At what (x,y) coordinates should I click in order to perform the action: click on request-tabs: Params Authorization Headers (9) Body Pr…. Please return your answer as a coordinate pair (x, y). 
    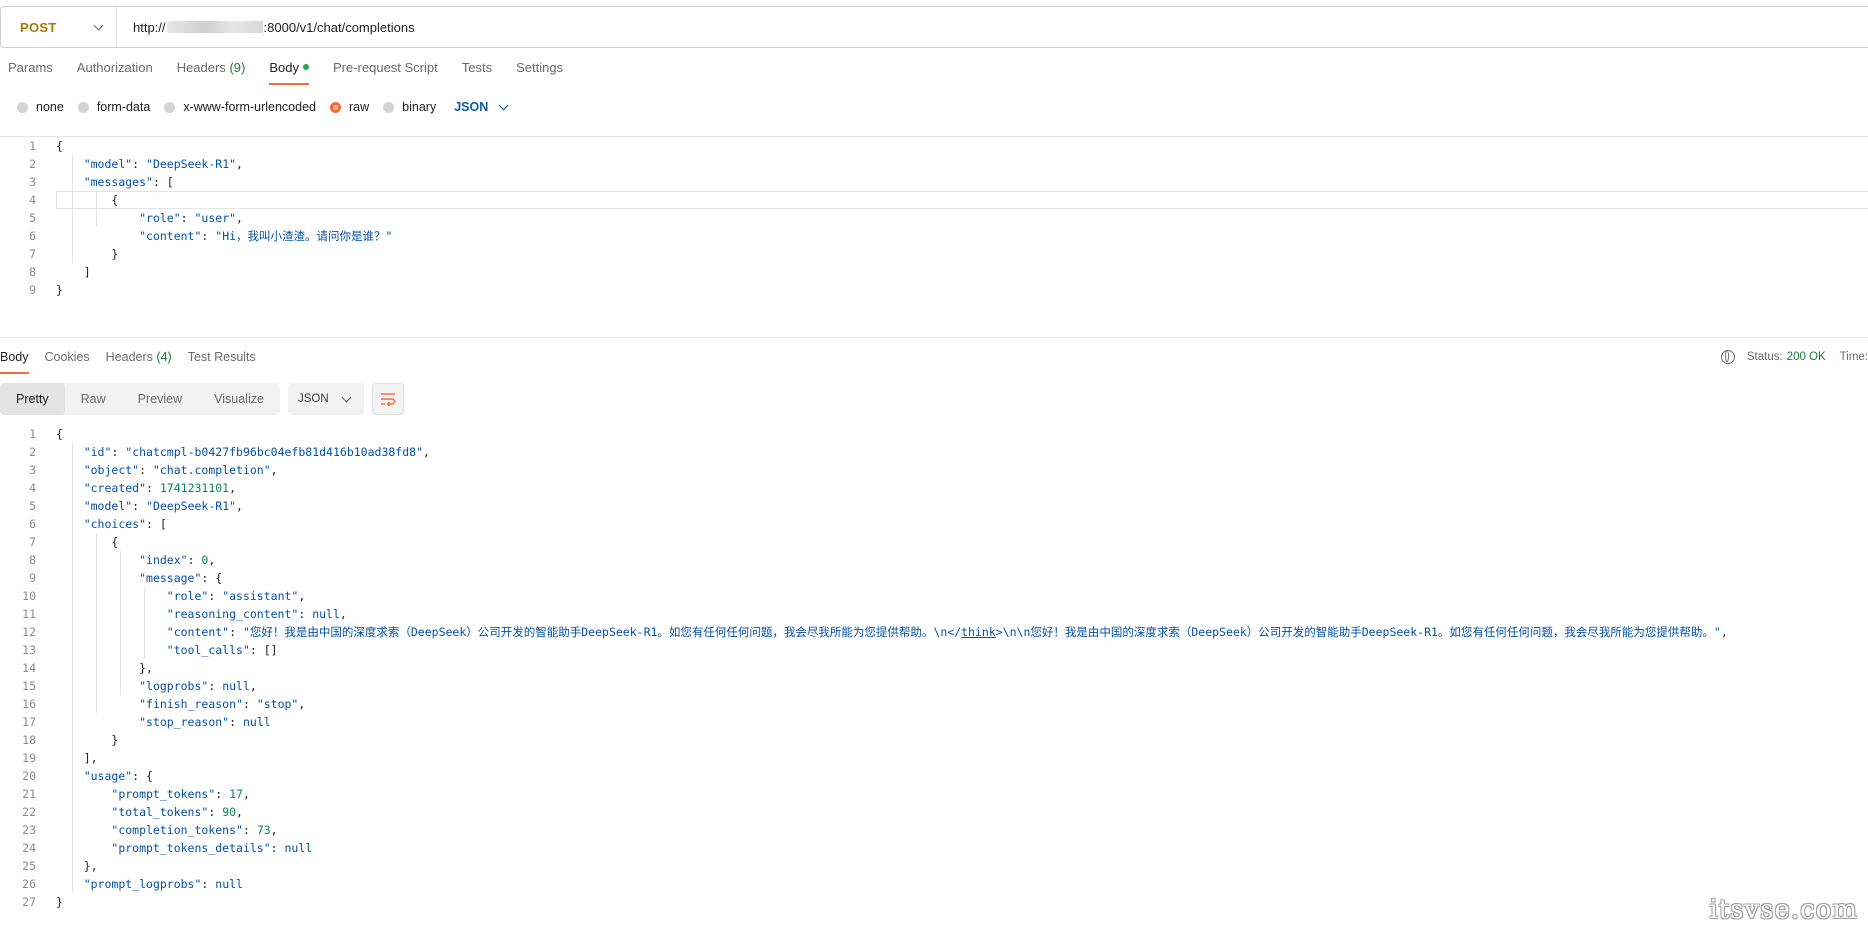
    Looking at the image, I should click on (297, 72).